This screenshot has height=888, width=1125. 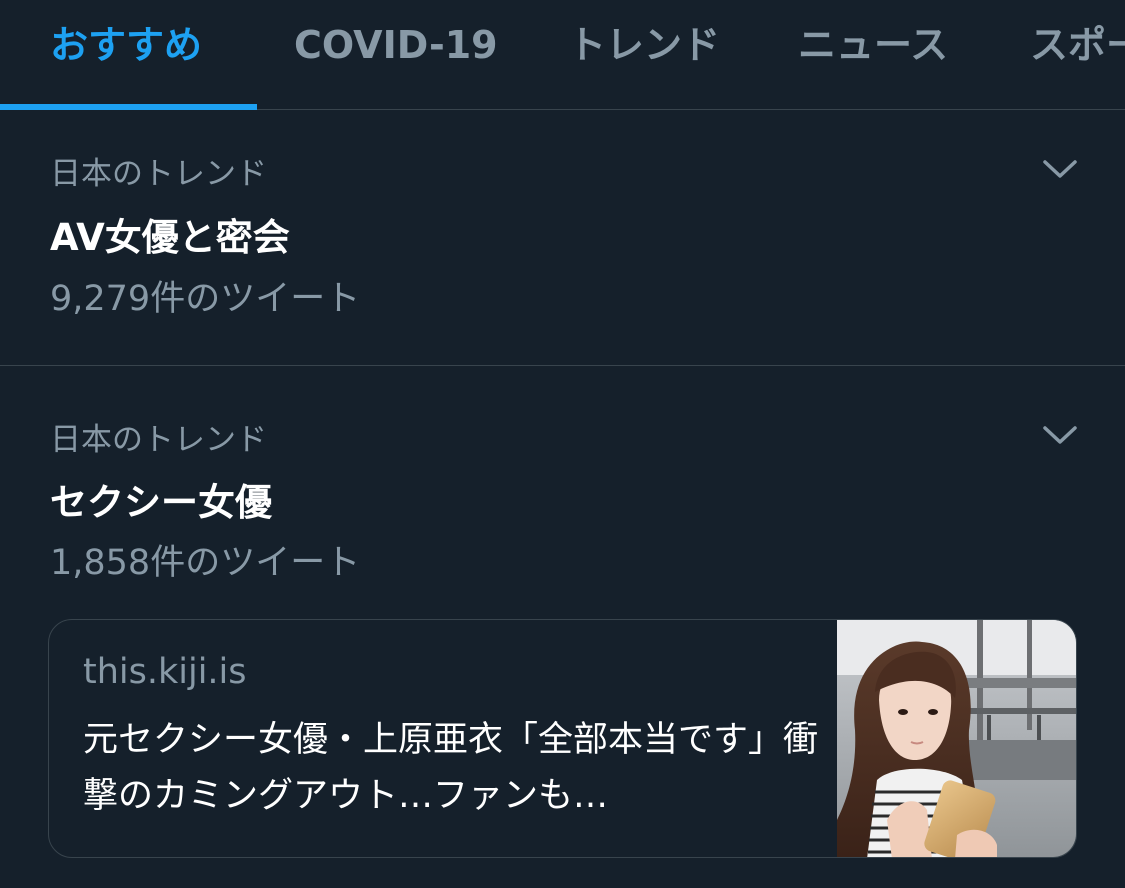 I want to click on tab-trend: トレンド, so click(x=644, y=55).